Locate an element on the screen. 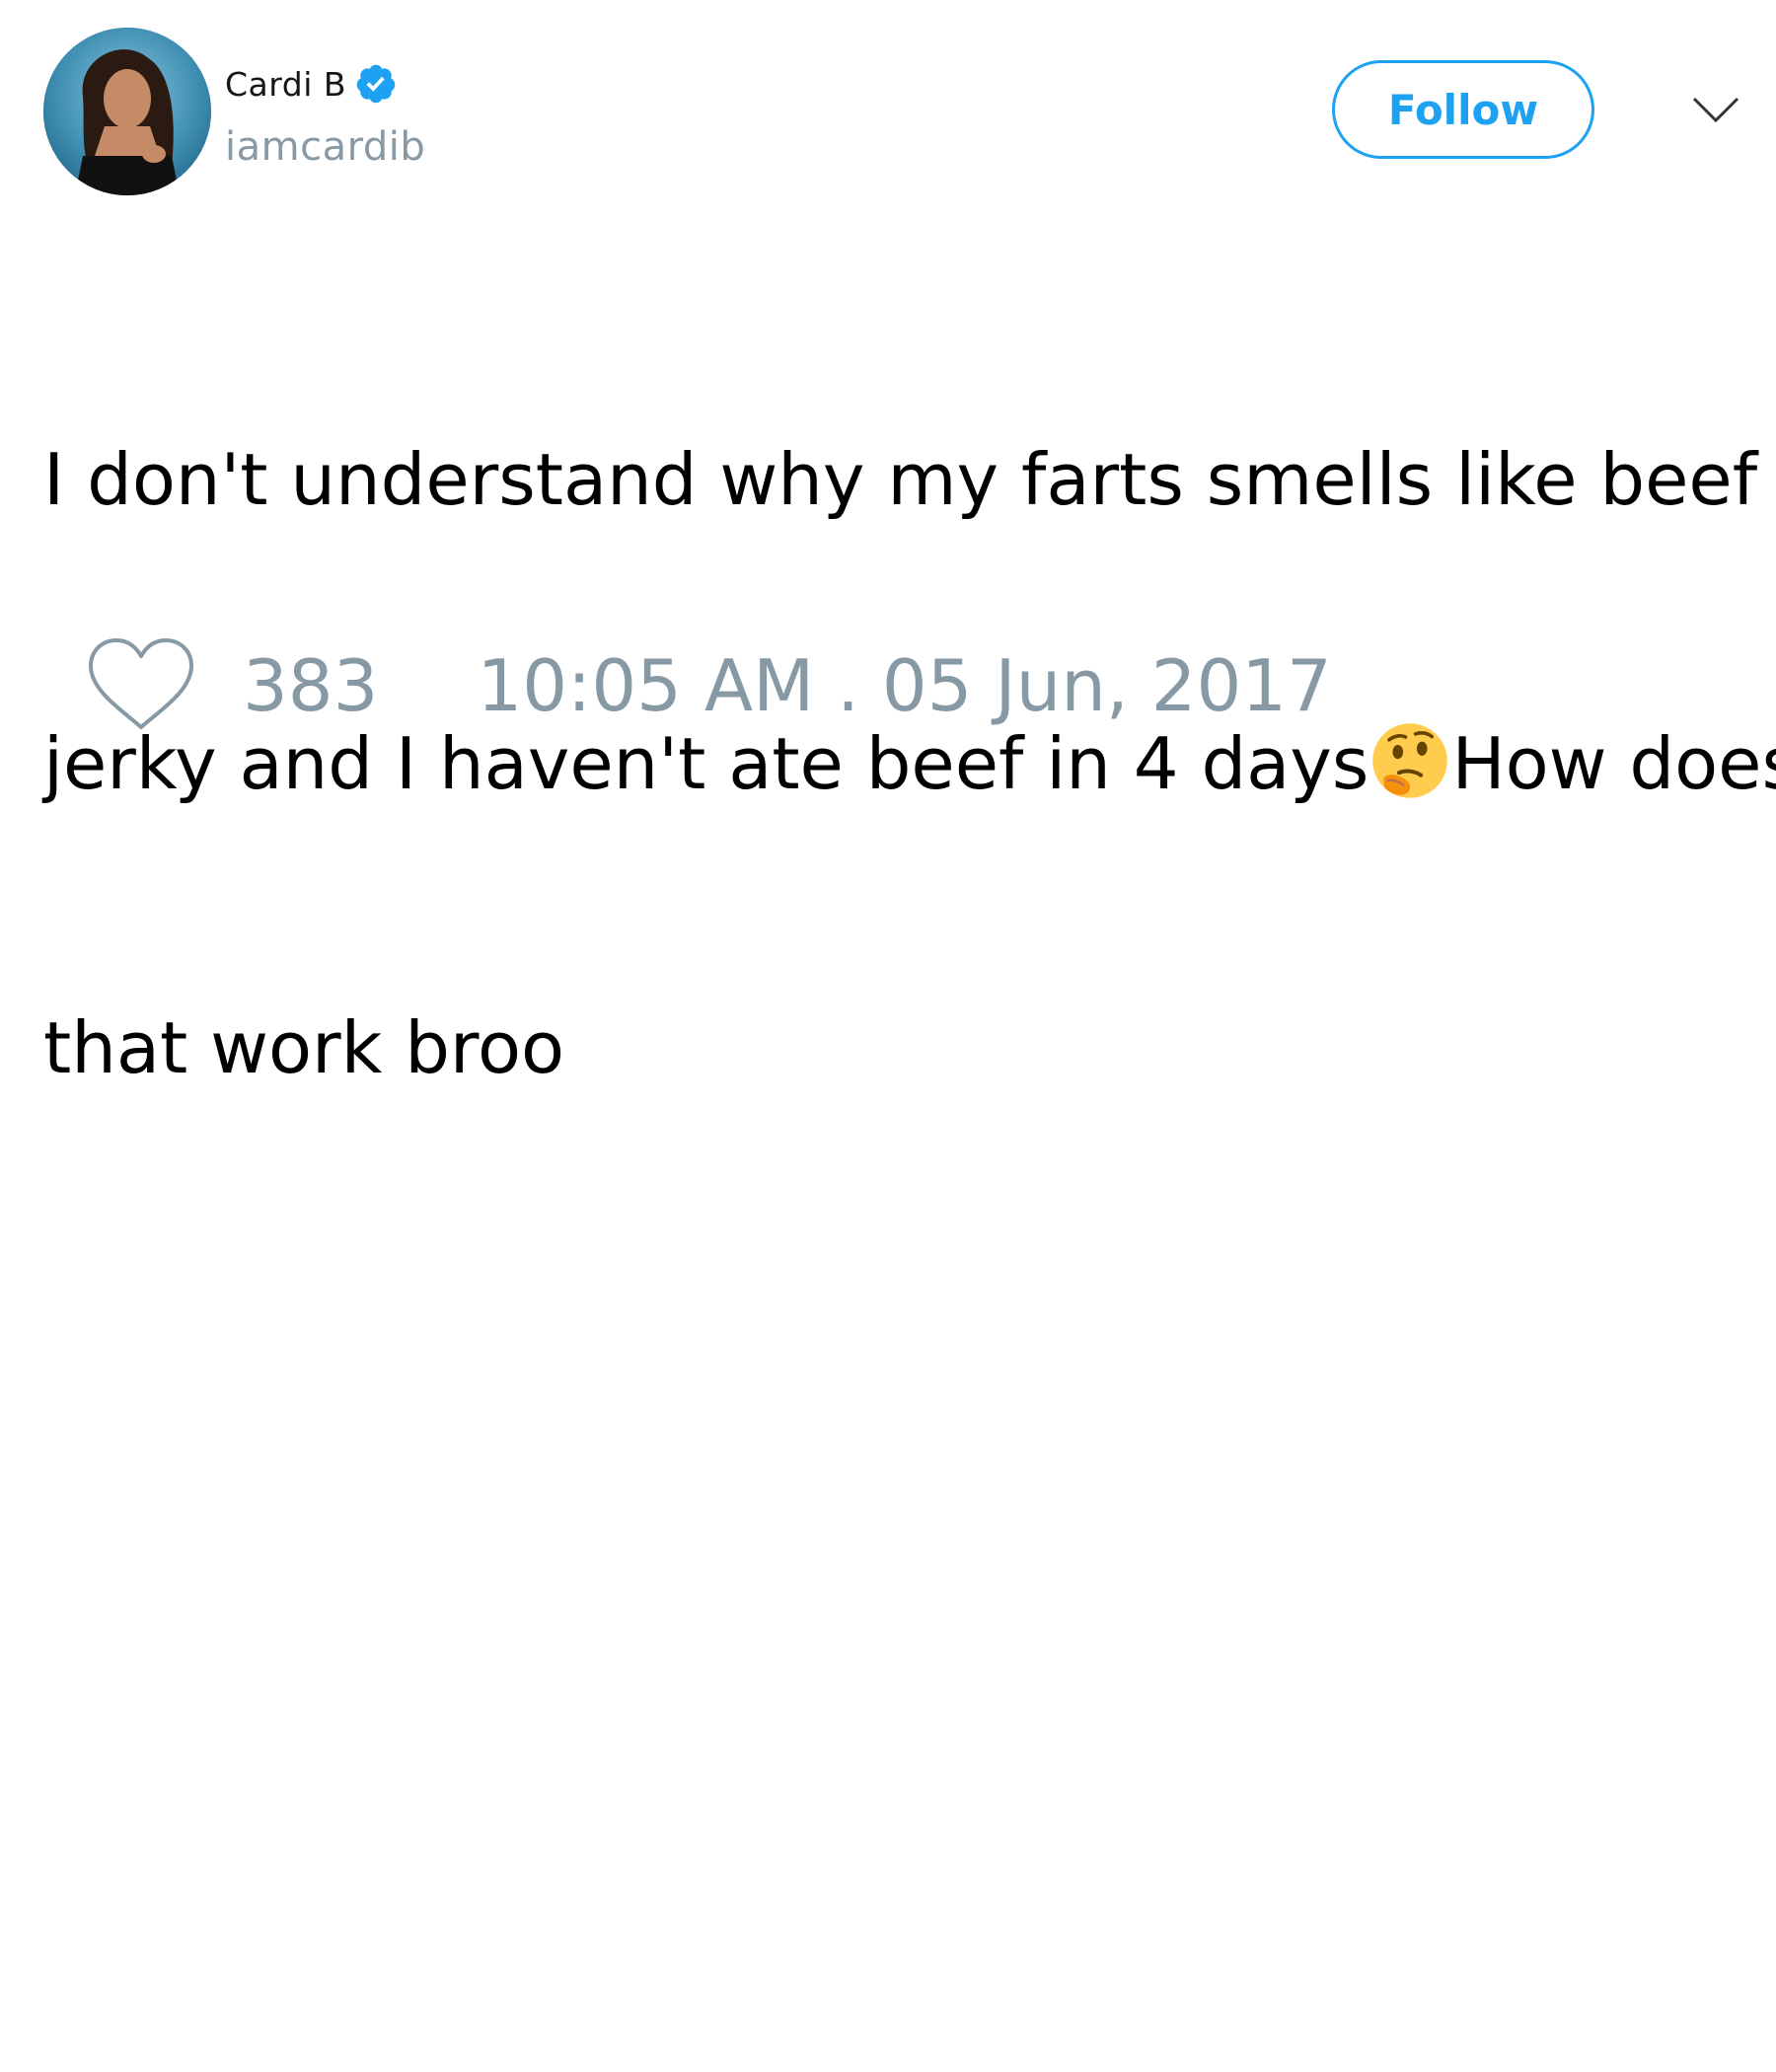 The image size is (1776, 2072). heart-icon is located at coordinates (141, 685).